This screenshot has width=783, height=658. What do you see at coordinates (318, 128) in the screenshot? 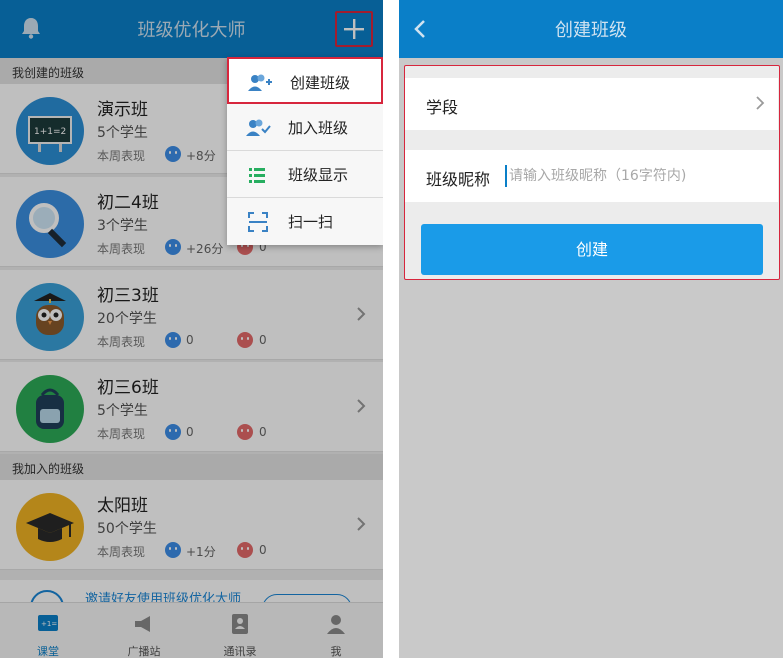
I see `menu-item-label: 加入班级` at bounding box center [318, 128].